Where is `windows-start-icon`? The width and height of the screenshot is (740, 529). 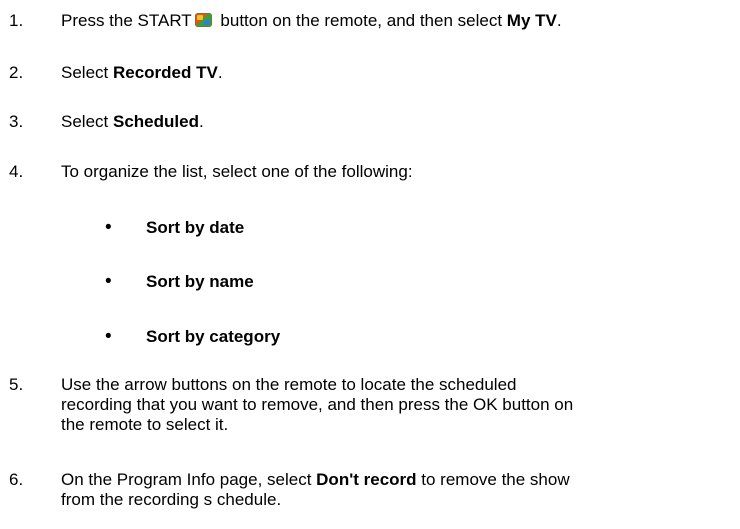 windows-start-icon is located at coordinates (203, 20).